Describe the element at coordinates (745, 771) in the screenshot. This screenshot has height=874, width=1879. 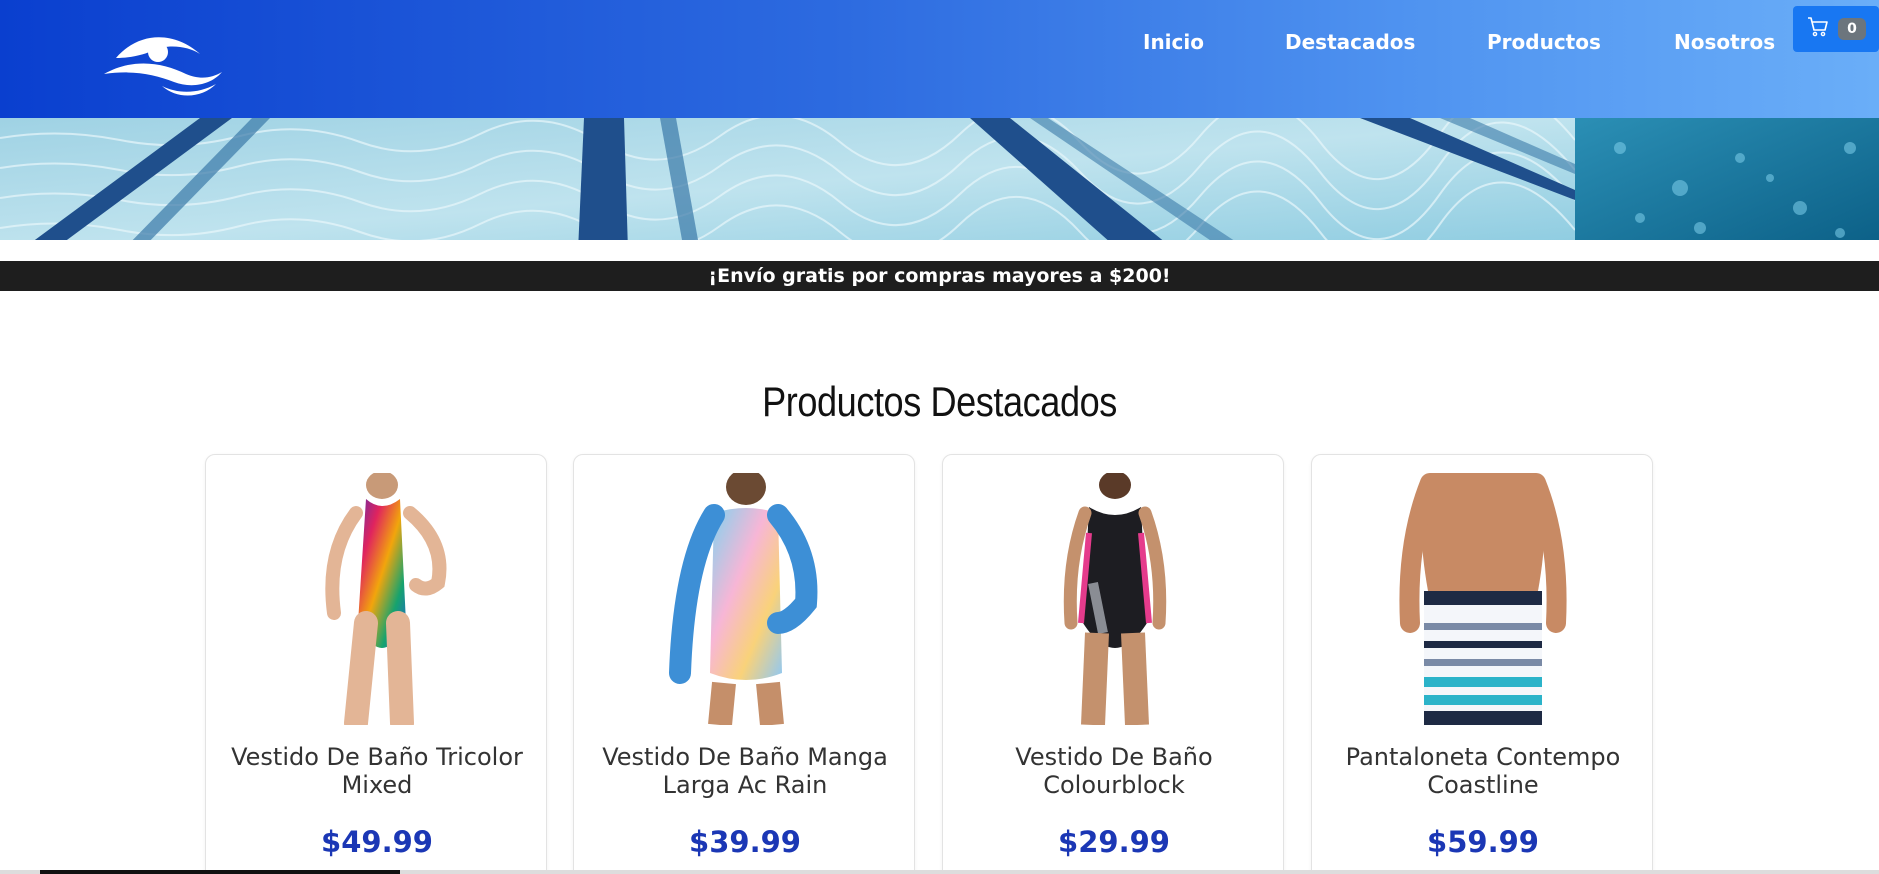
I see `product-name: Vestido De Baño Manga Larga Ac Rain` at that location.